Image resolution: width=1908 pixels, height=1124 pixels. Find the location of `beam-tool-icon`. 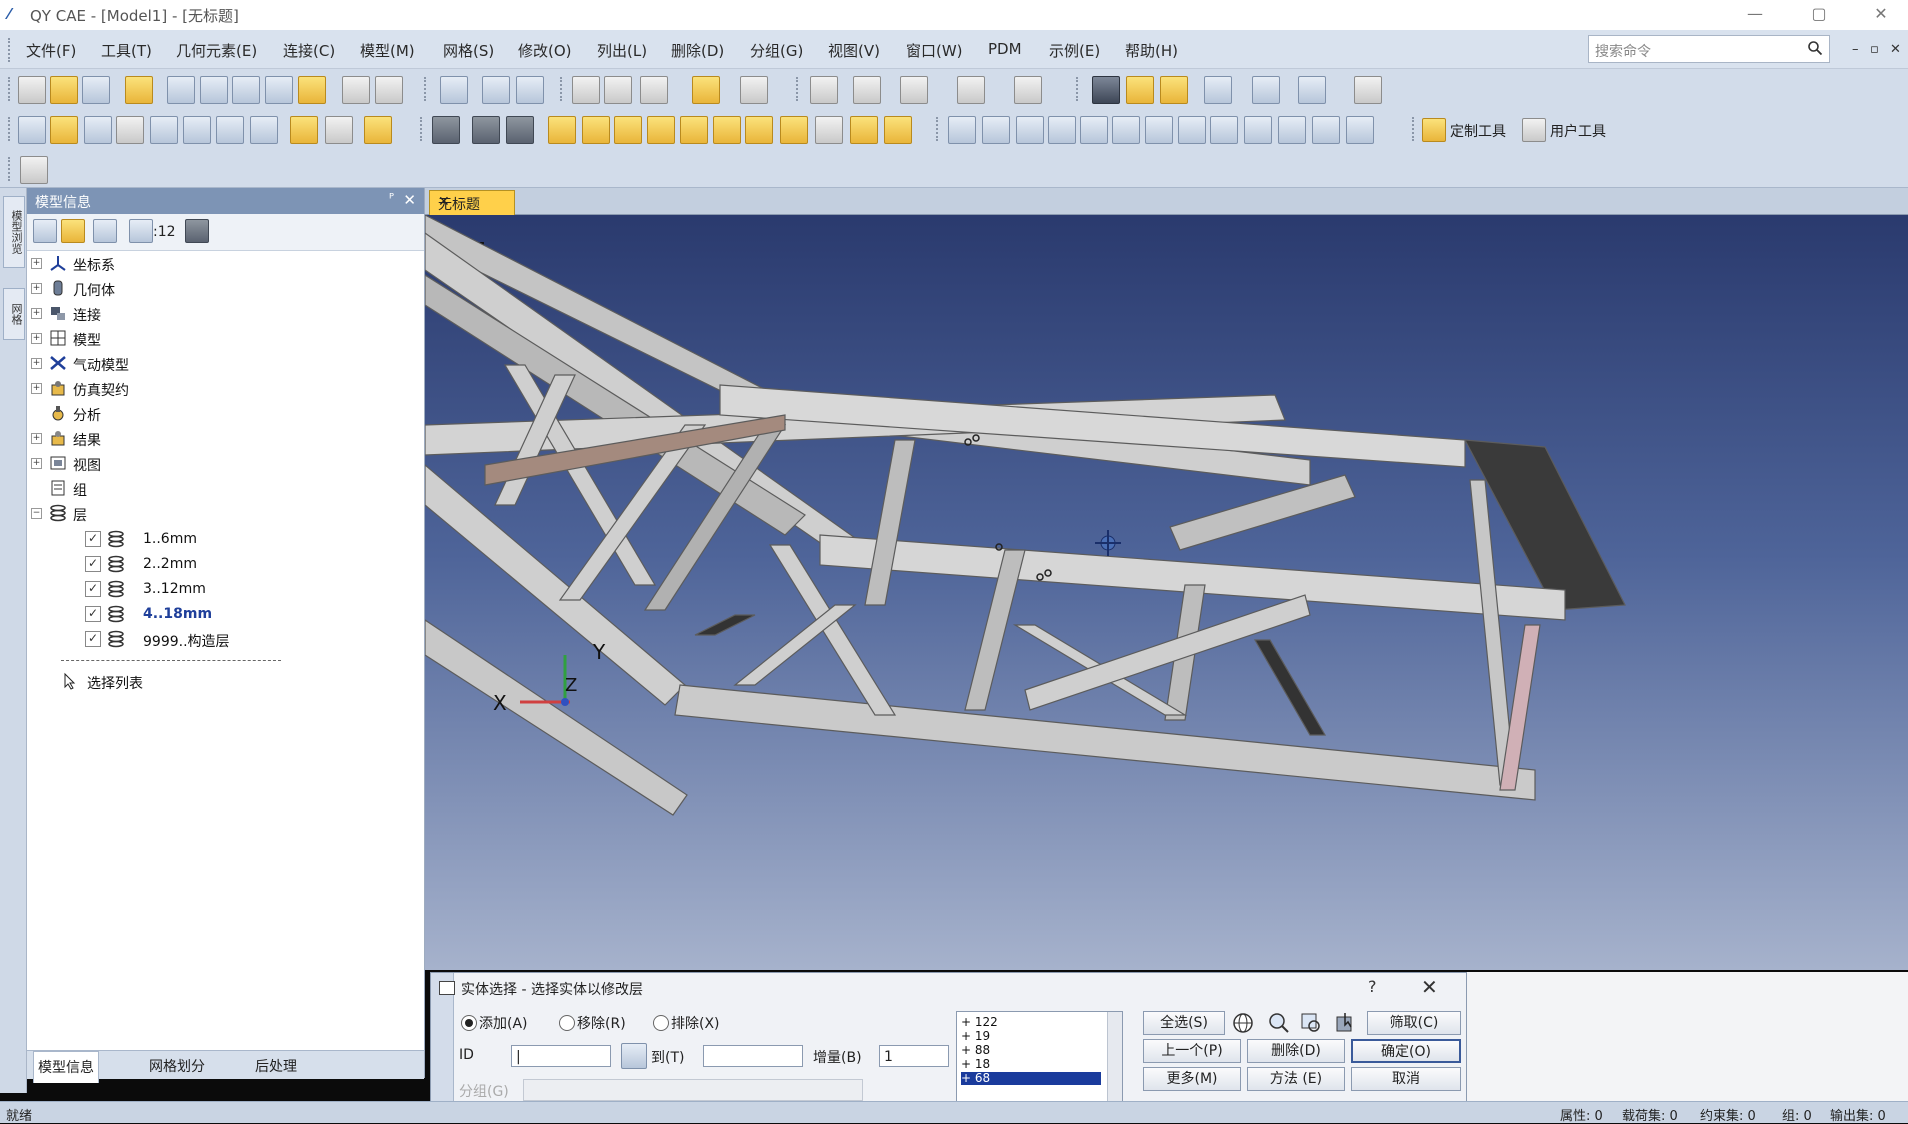

beam-tool-icon is located at coordinates (661, 130).